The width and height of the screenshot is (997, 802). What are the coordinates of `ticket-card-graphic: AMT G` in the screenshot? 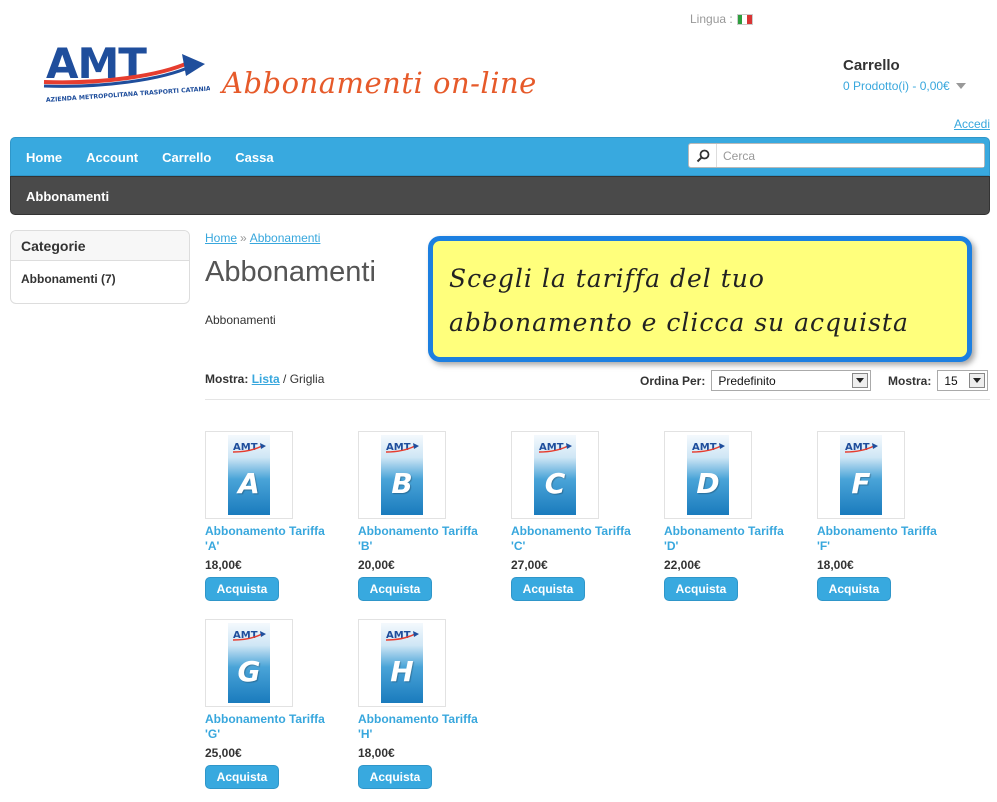 It's located at (249, 663).